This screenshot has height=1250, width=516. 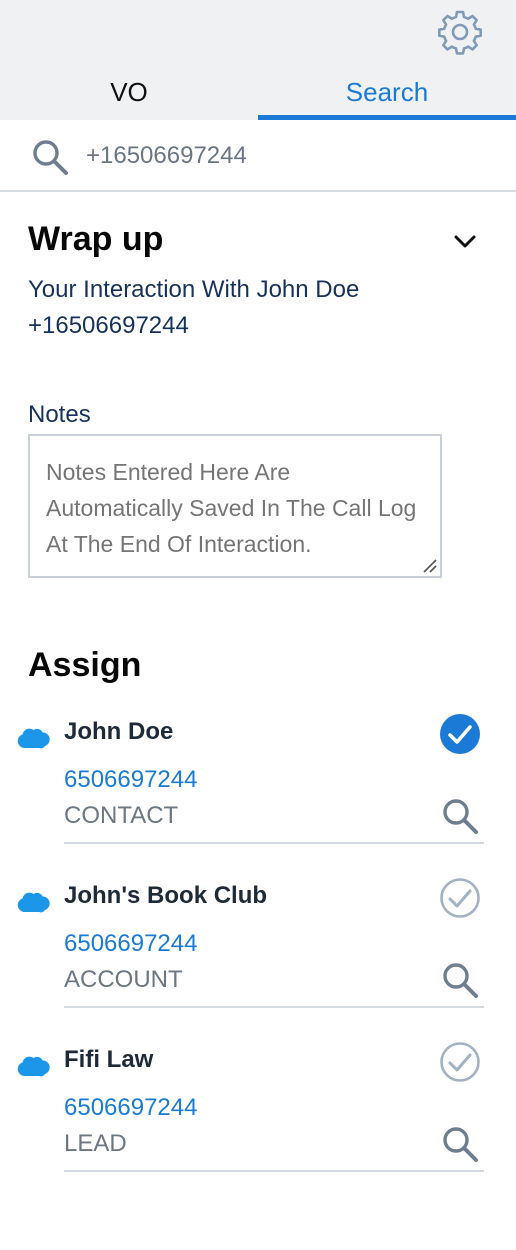 What do you see at coordinates (96, 239) in the screenshot?
I see `wrap-up-title: Wrap up` at bounding box center [96, 239].